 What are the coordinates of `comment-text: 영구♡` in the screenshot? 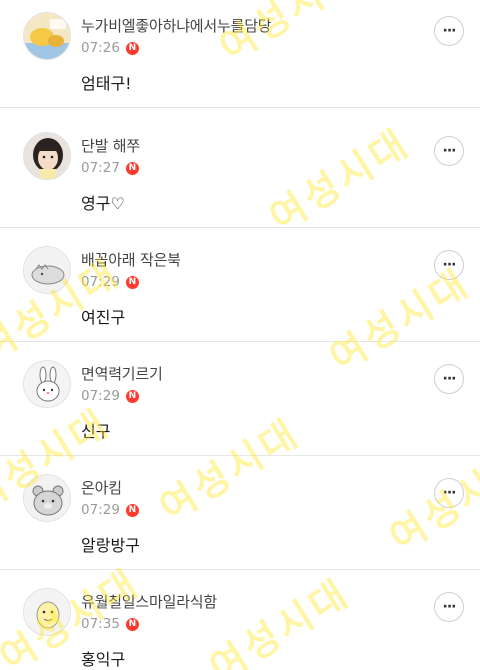 It's located at (103, 203).